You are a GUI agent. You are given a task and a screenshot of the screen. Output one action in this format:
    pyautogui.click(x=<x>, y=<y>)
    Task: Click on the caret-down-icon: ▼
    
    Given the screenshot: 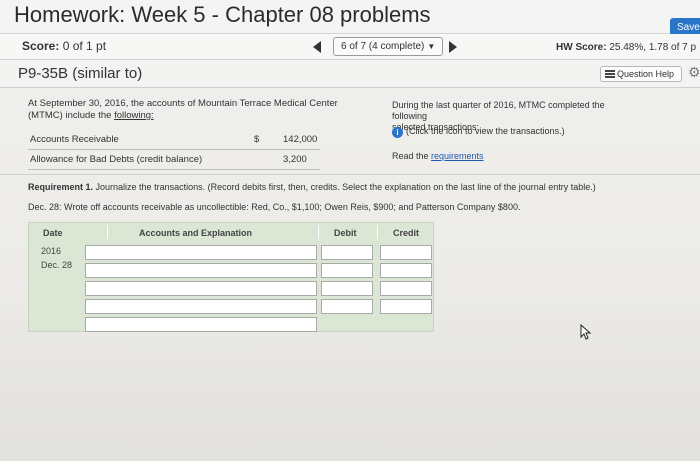 What is the action you would take?
    pyautogui.click(x=431, y=46)
    